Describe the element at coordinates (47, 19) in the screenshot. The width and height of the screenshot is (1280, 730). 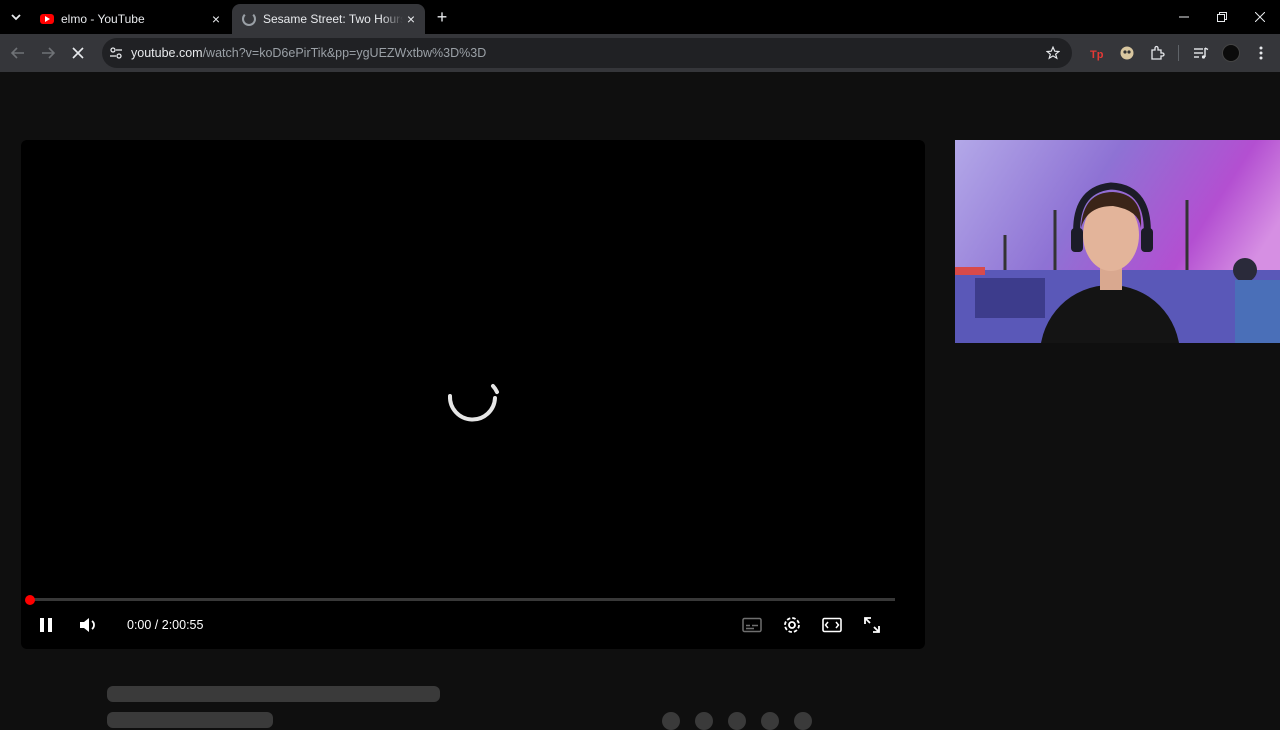
I see `youtube-icon` at that location.